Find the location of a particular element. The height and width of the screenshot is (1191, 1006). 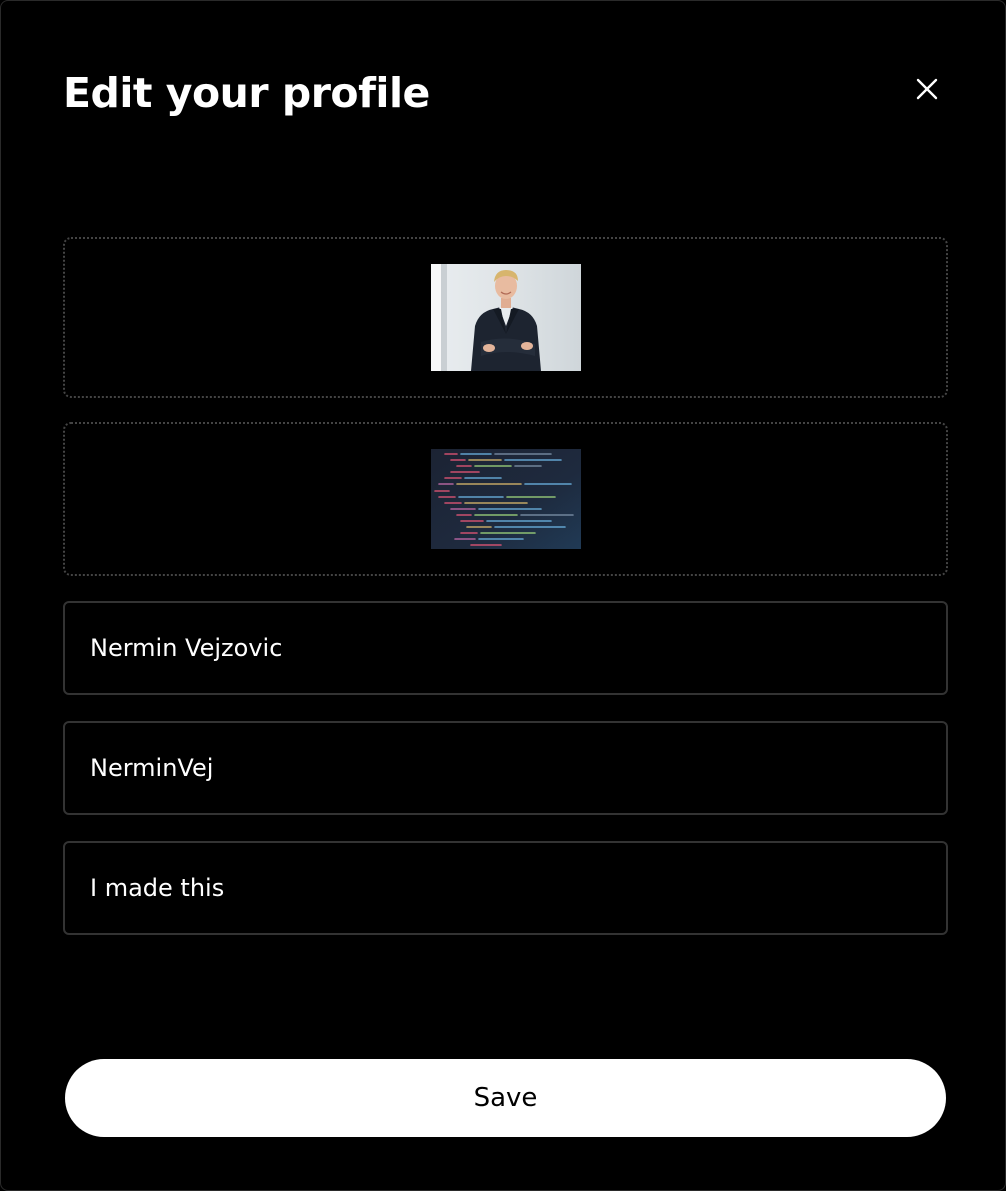

banner-upload-dropzone is located at coordinates (505, 499).